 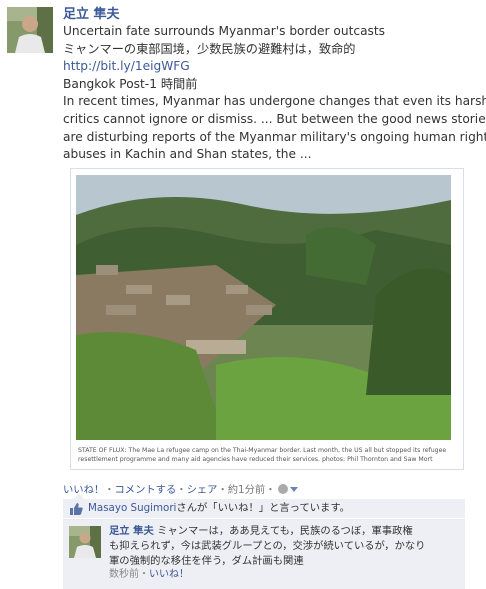 What do you see at coordinates (169, 574) in the screenshot?
I see `comment-like-link: いいね！` at bounding box center [169, 574].